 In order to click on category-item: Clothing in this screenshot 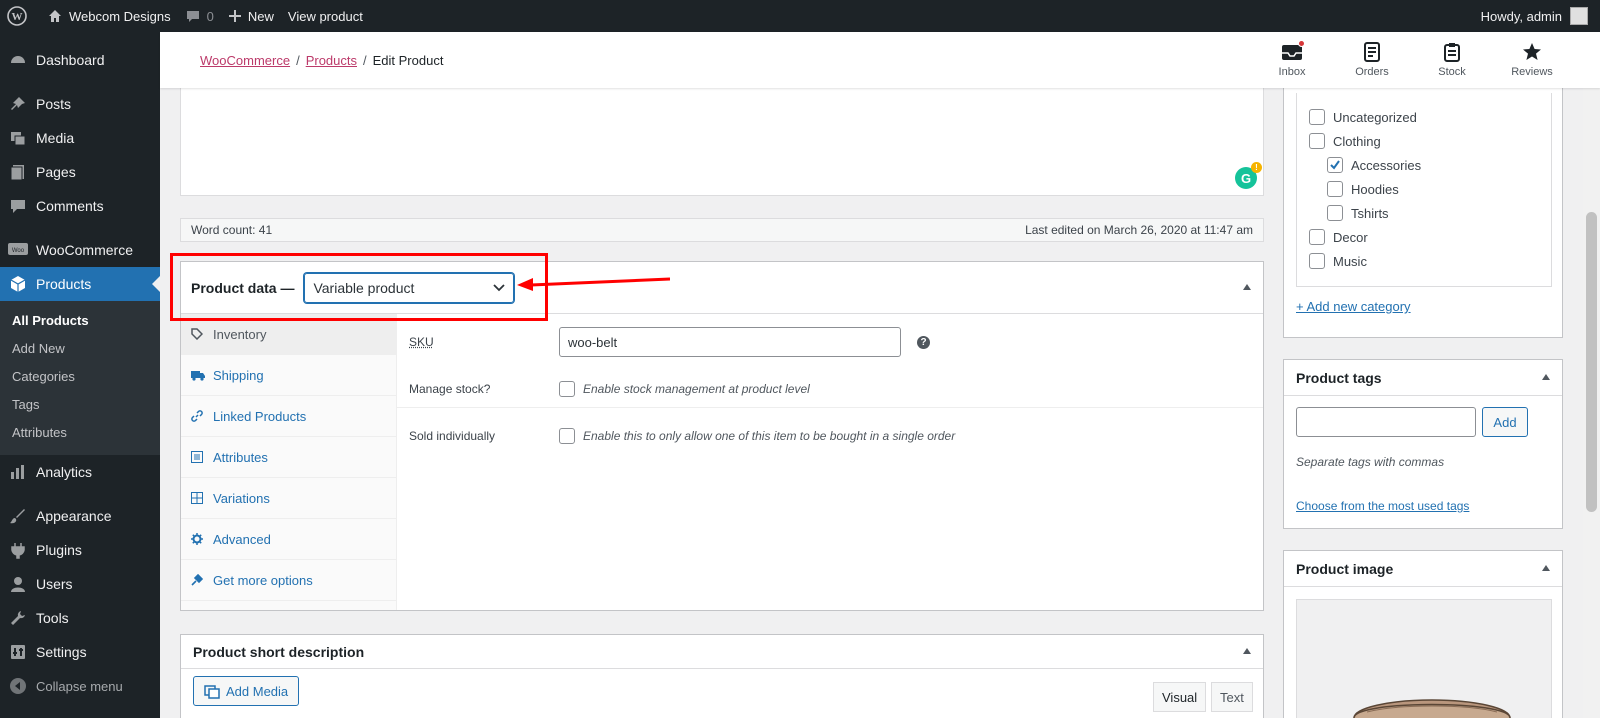, I will do `click(1345, 141)`.